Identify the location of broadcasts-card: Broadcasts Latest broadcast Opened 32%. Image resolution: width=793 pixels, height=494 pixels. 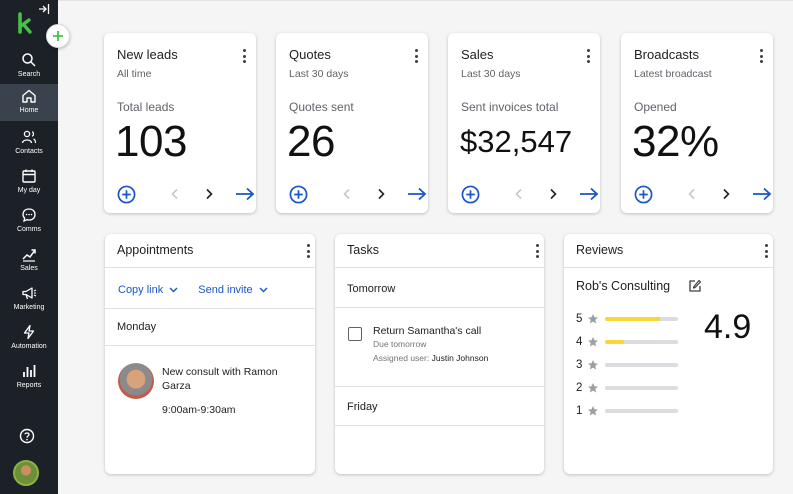
(697, 123).